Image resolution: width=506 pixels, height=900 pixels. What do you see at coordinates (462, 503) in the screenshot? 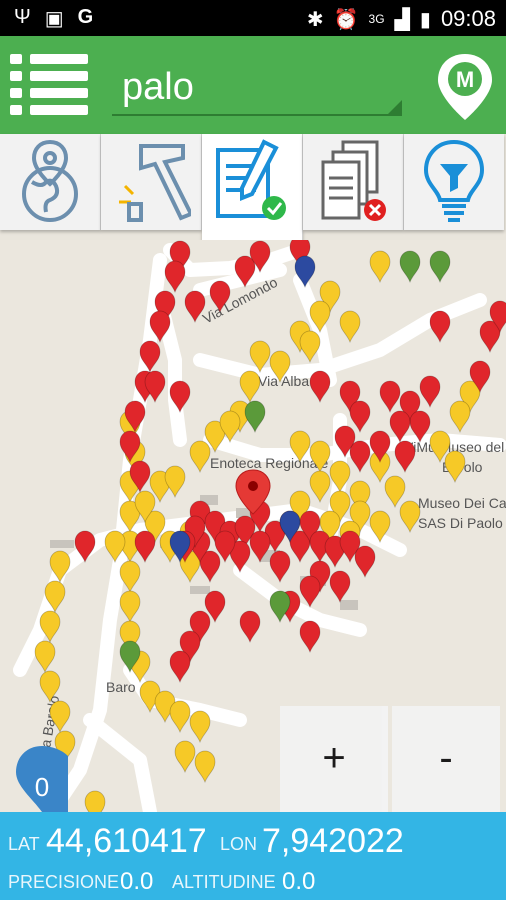
I see `street-label: Museo Dei Ca` at bounding box center [462, 503].